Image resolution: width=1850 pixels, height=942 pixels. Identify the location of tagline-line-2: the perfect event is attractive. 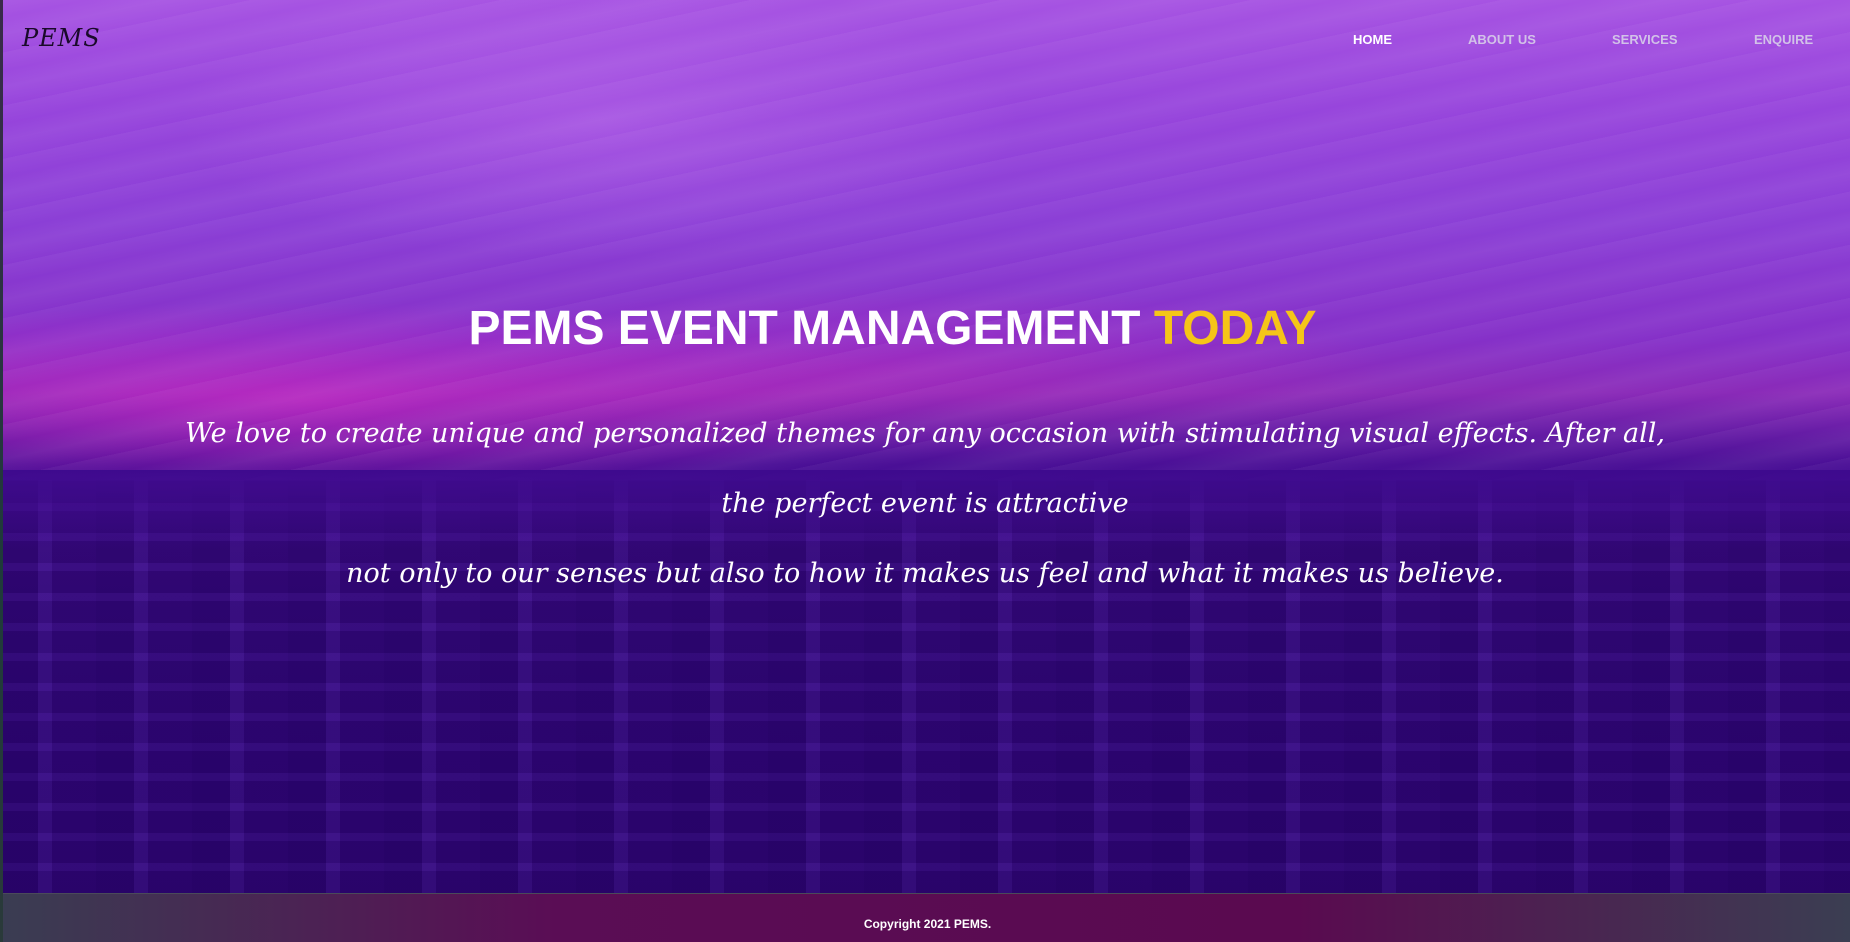
(925, 503).